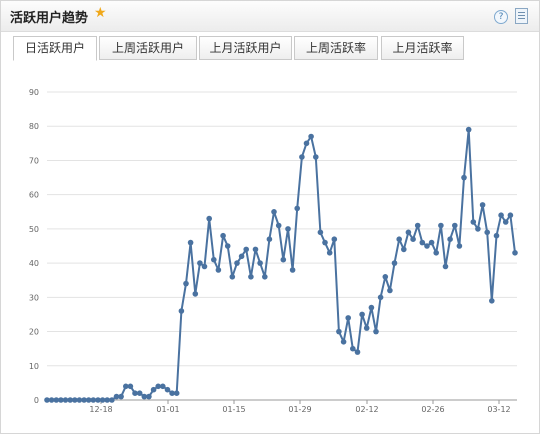 This screenshot has width=540, height=434. I want to click on y-tick-label: 80, so click(34, 126).